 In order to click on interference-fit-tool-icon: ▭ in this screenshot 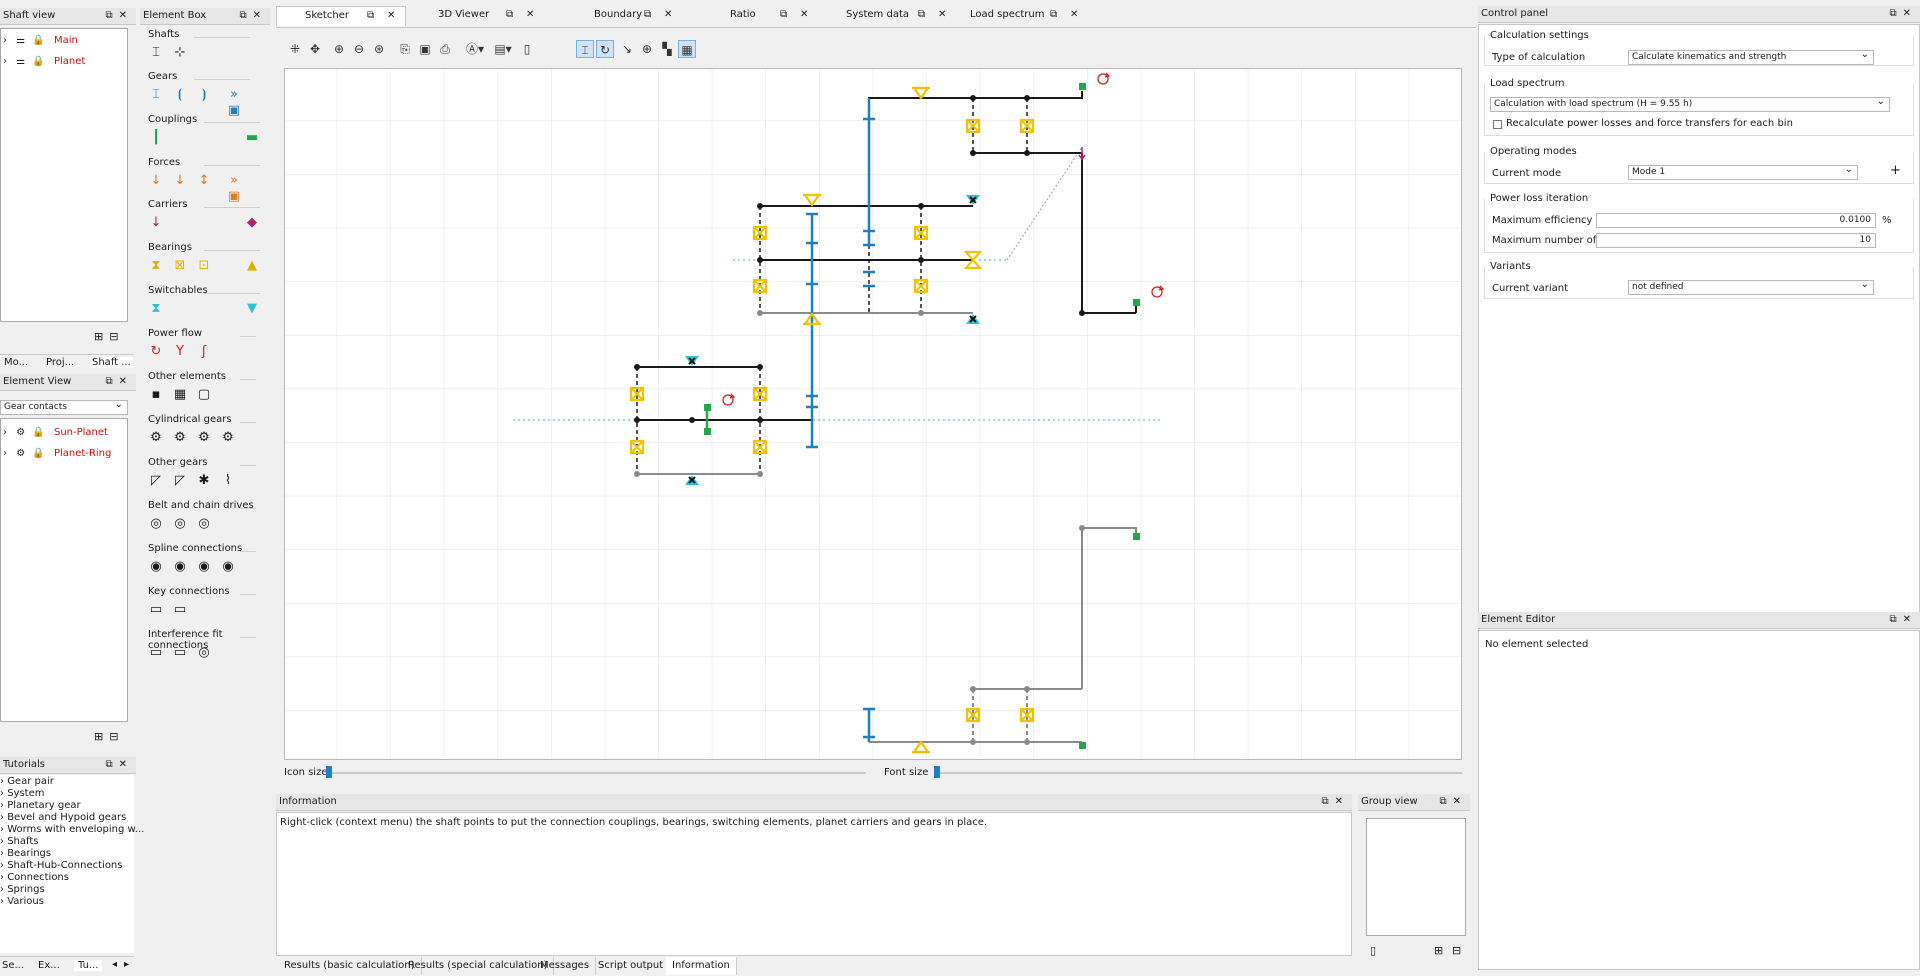, I will do `click(180, 653)`.